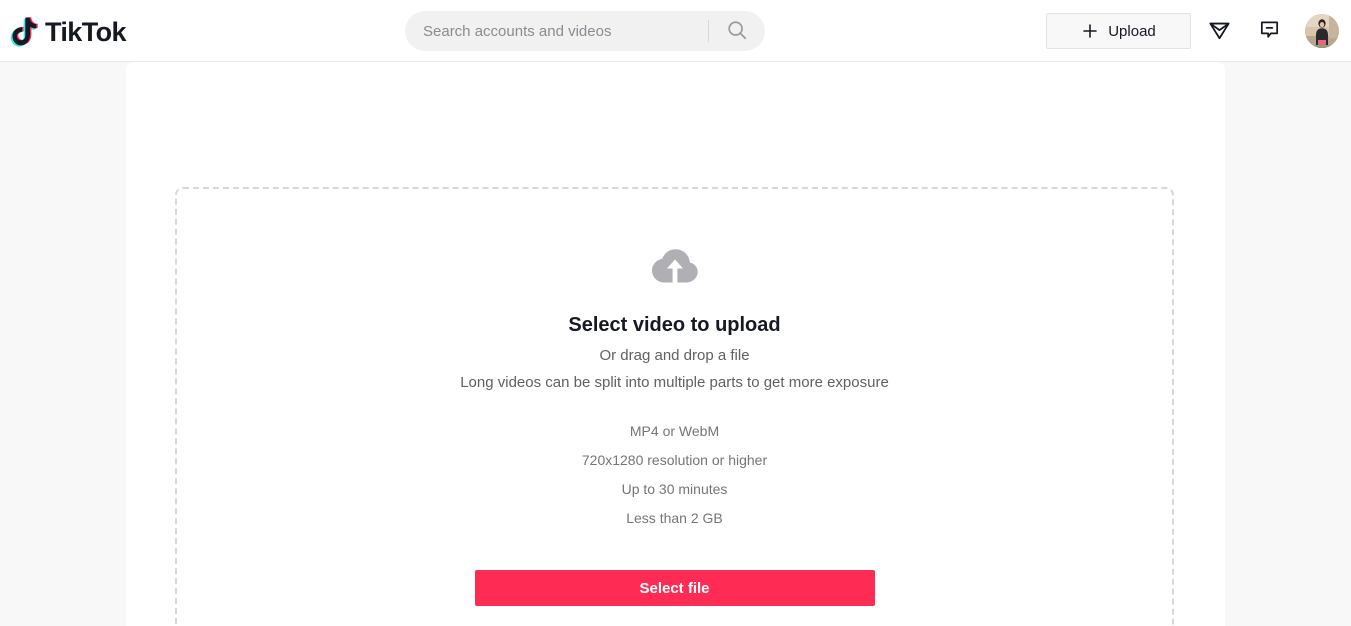 This screenshot has width=1351, height=626. I want to click on dropzone-title: Select video to upload, so click(674, 325).